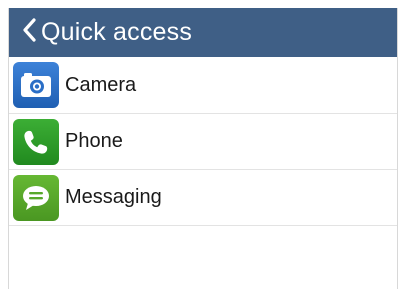 Image resolution: width=406 pixels, height=289 pixels. What do you see at coordinates (29, 32) in the screenshot?
I see `chevron-left-icon` at bounding box center [29, 32].